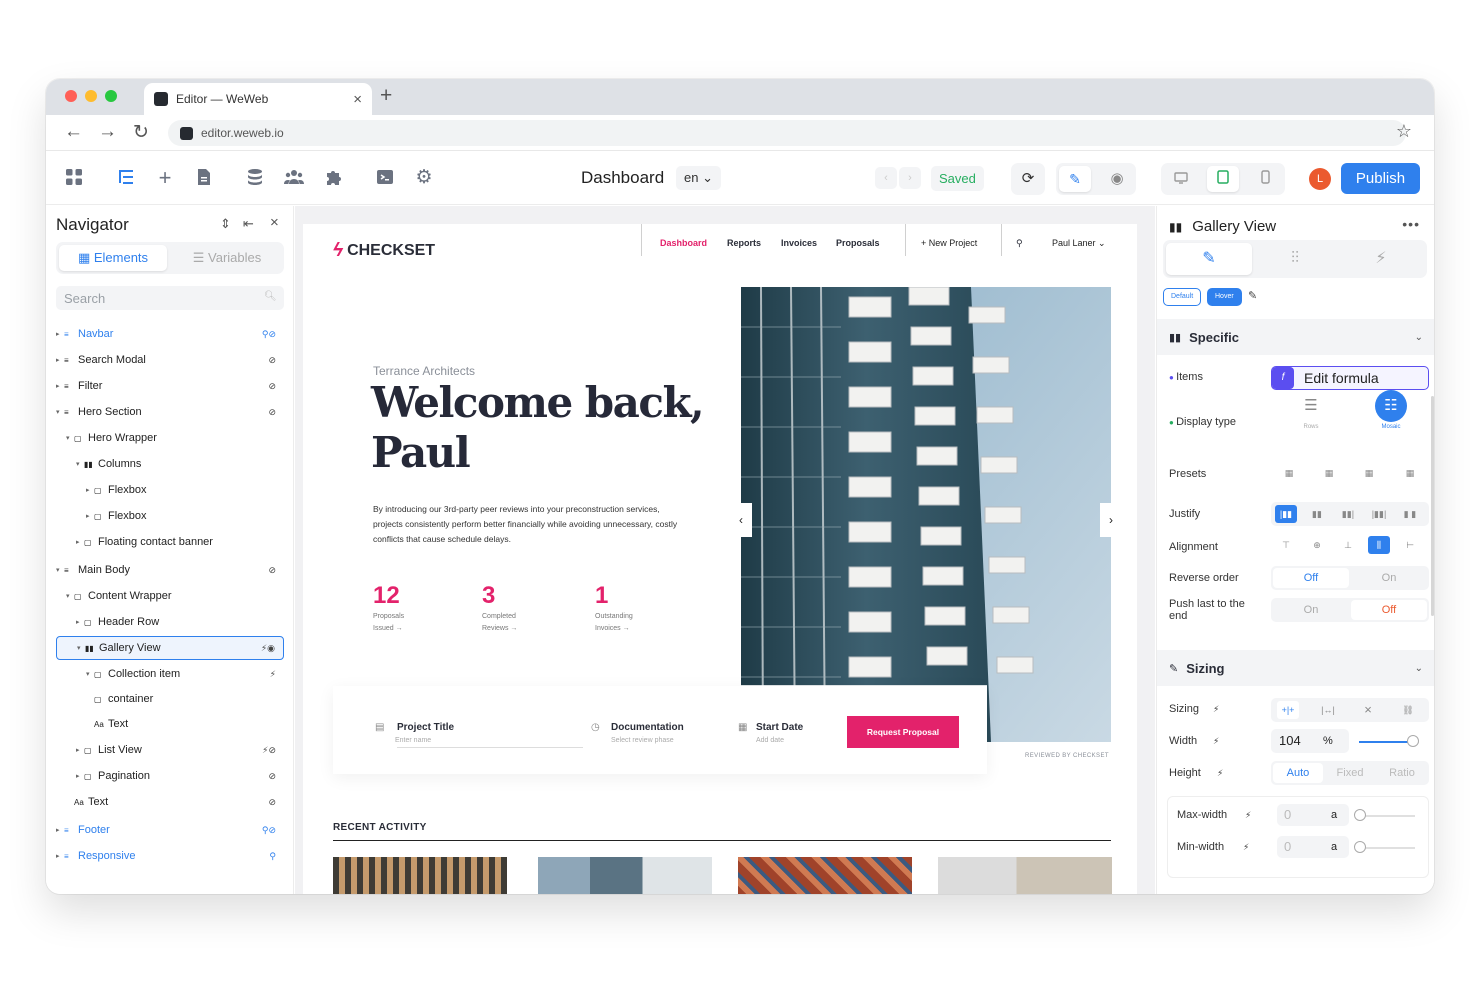 The height and width of the screenshot is (987, 1480). Describe the element at coordinates (1387, 848) in the screenshot. I see `min-width-slider-track` at that location.